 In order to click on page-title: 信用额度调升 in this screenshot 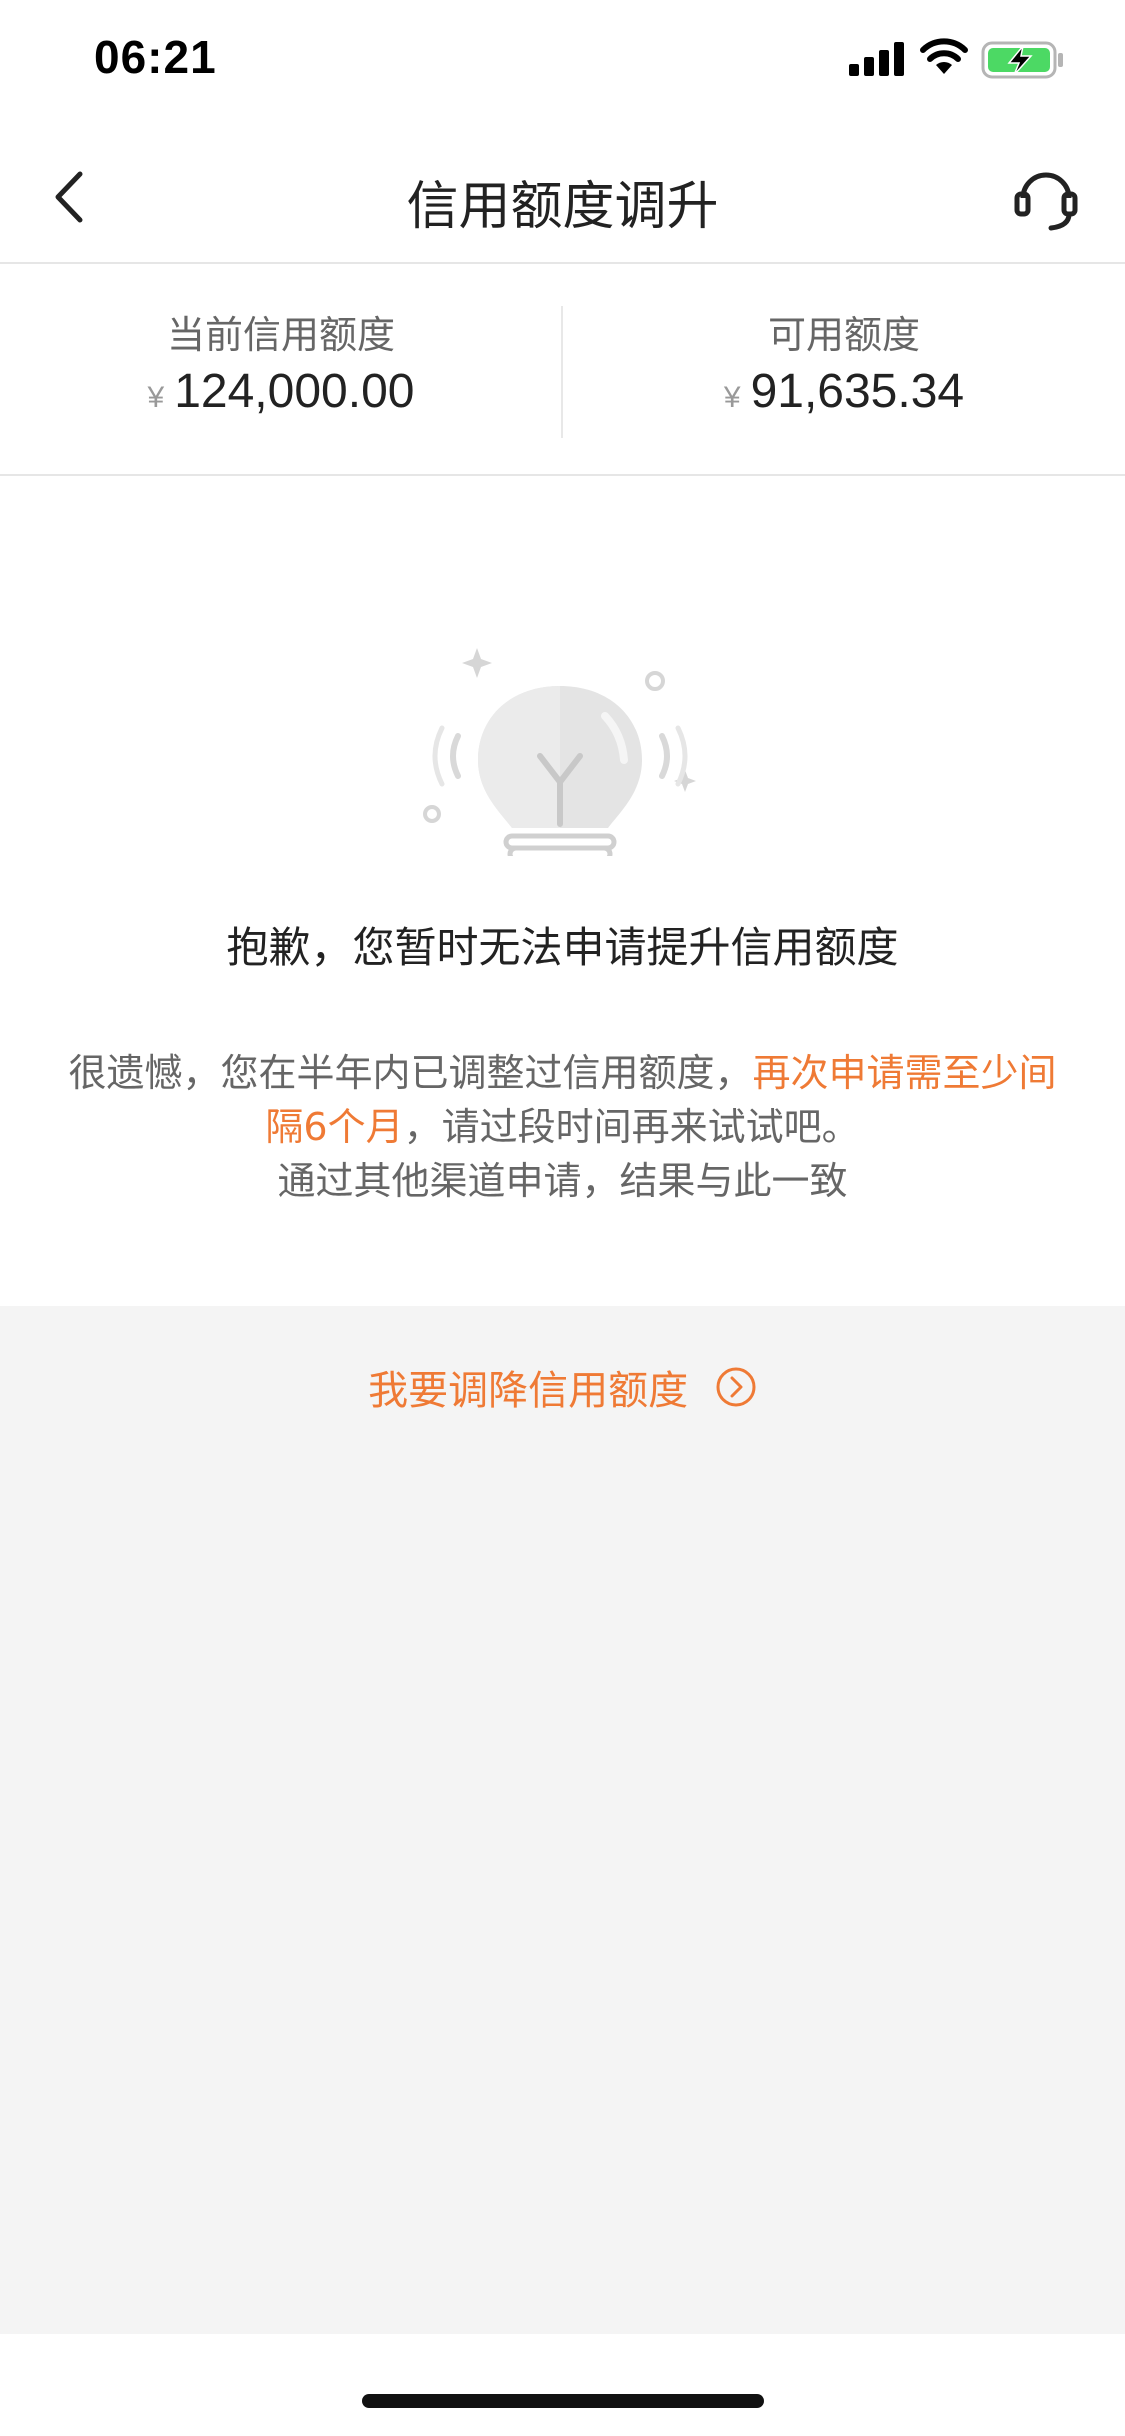, I will do `click(562, 207)`.